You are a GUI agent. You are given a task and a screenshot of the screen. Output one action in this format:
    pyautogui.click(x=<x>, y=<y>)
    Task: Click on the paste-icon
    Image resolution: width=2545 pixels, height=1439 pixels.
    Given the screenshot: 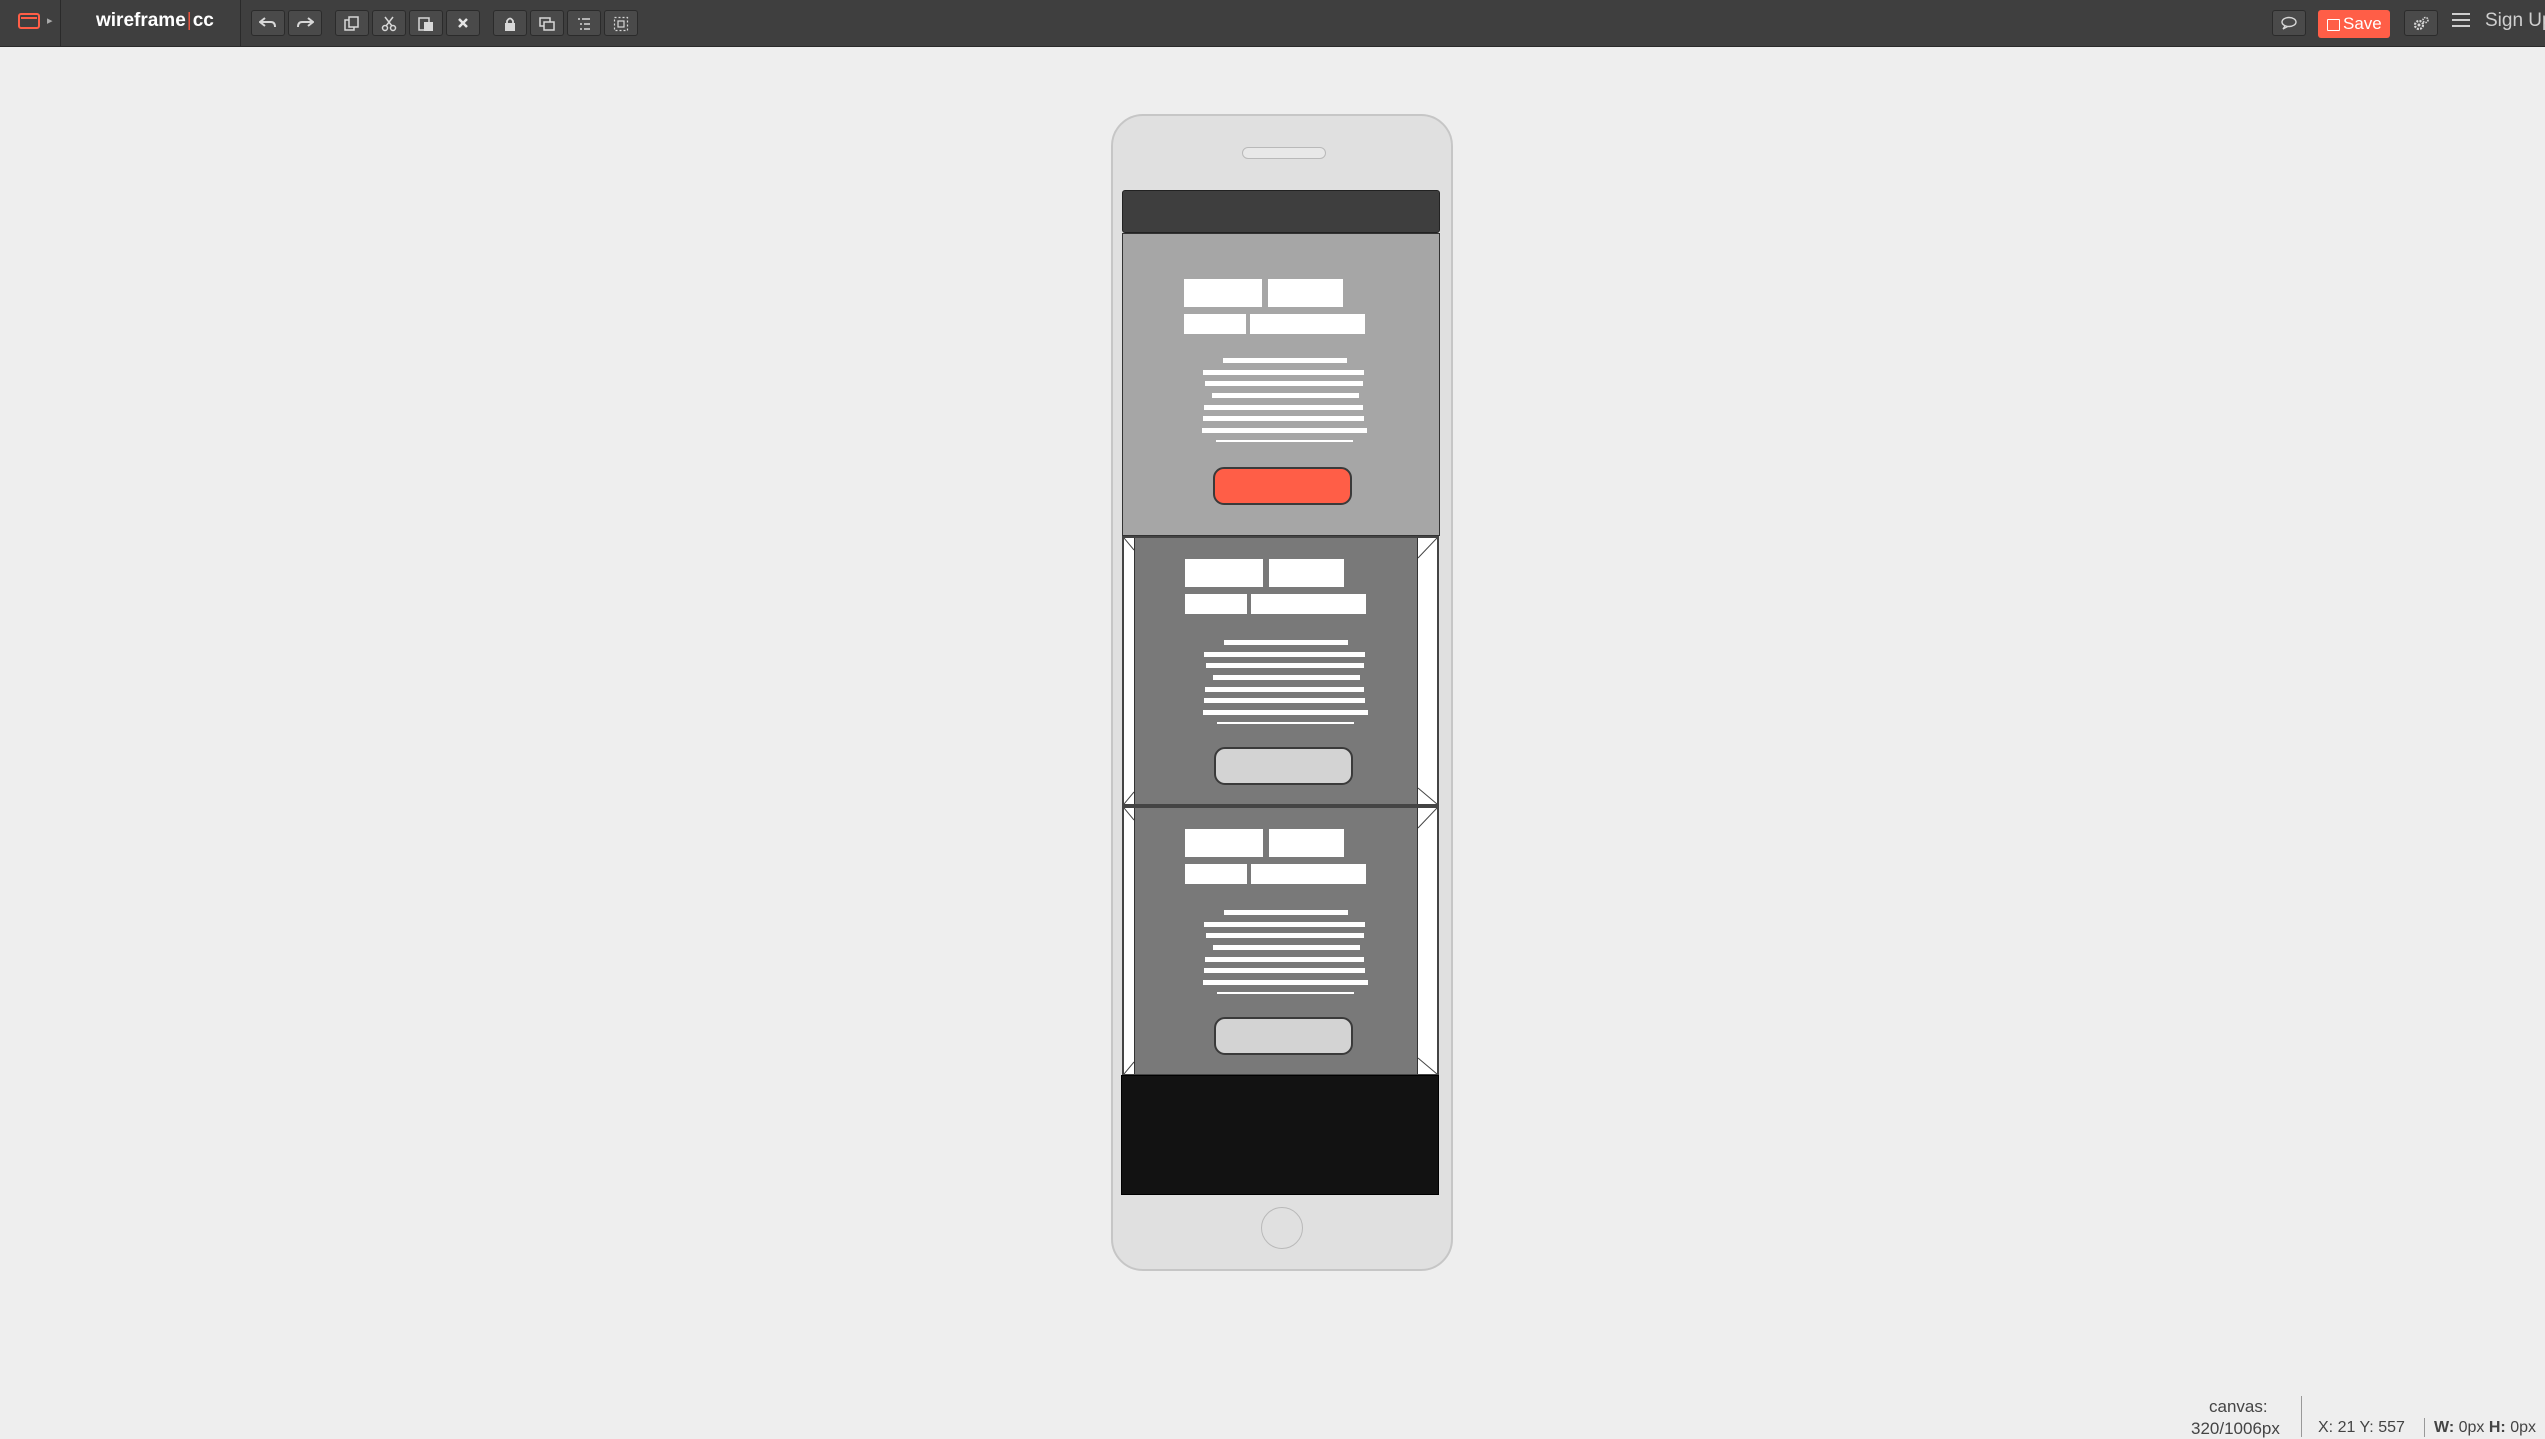 What is the action you would take?
    pyautogui.click(x=425, y=24)
    